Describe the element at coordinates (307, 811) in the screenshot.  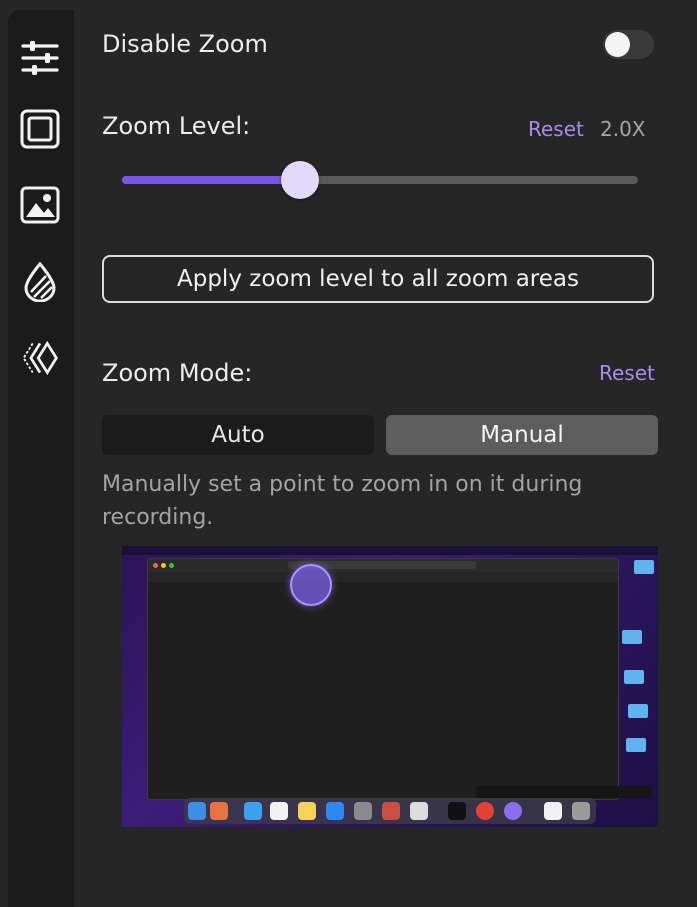
I see `notes-icon` at that location.